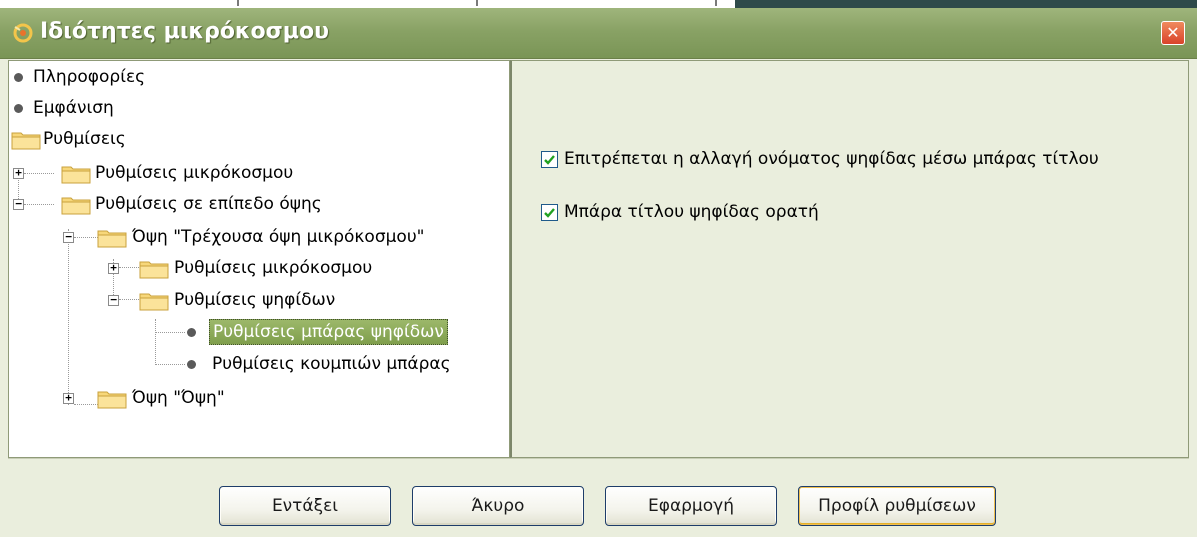  What do you see at coordinates (598, 33) in the screenshot?
I see `title-bar: Ιδιότητες μικρόκοσμου ✕` at bounding box center [598, 33].